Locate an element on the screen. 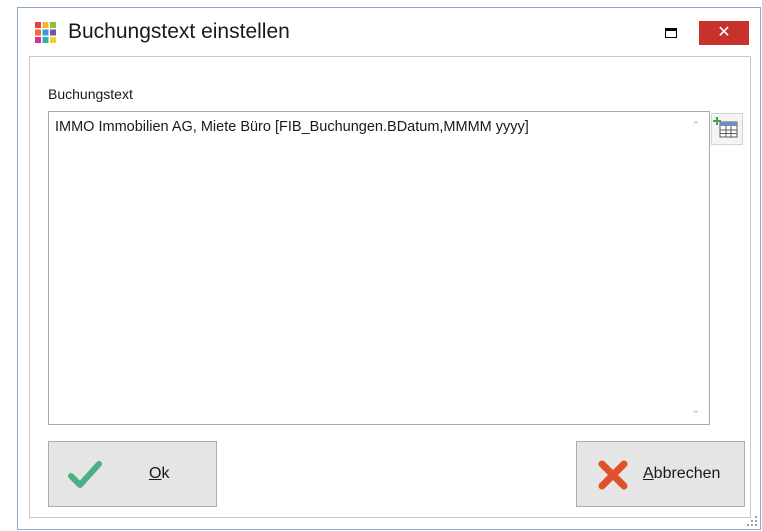  cancel-button: Abbrechen is located at coordinates (660, 474).